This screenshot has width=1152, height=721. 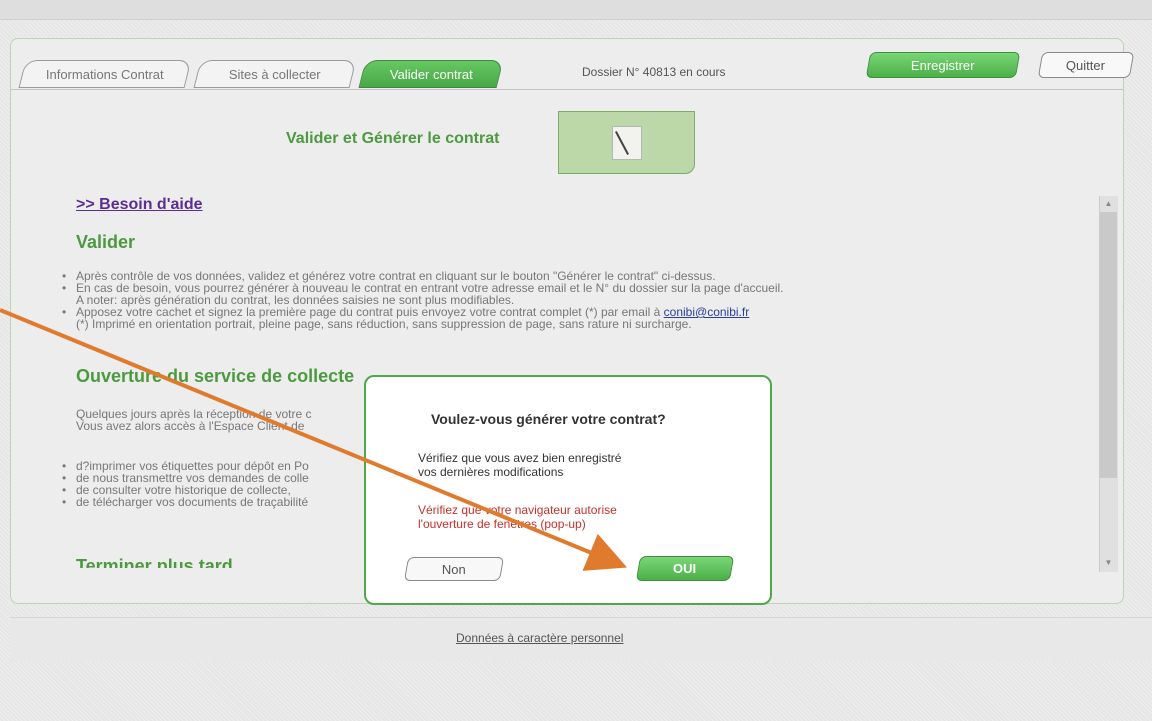 What do you see at coordinates (154, 562) in the screenshot?
I see `section-title-terminer: Terminer plus tard` at bounding box center [154, 562].